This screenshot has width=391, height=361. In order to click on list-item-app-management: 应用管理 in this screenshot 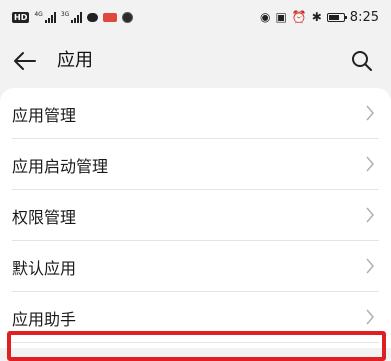, I will do `click(195, 113)`.